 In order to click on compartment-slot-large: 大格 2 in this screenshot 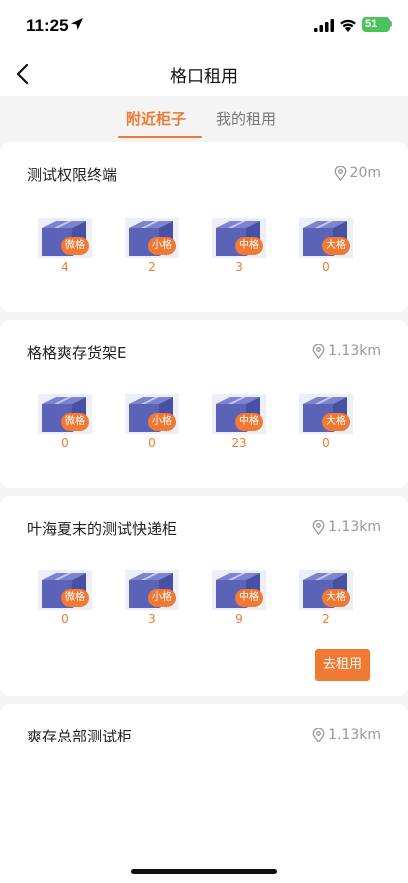, I will do `click(327, 600)`.